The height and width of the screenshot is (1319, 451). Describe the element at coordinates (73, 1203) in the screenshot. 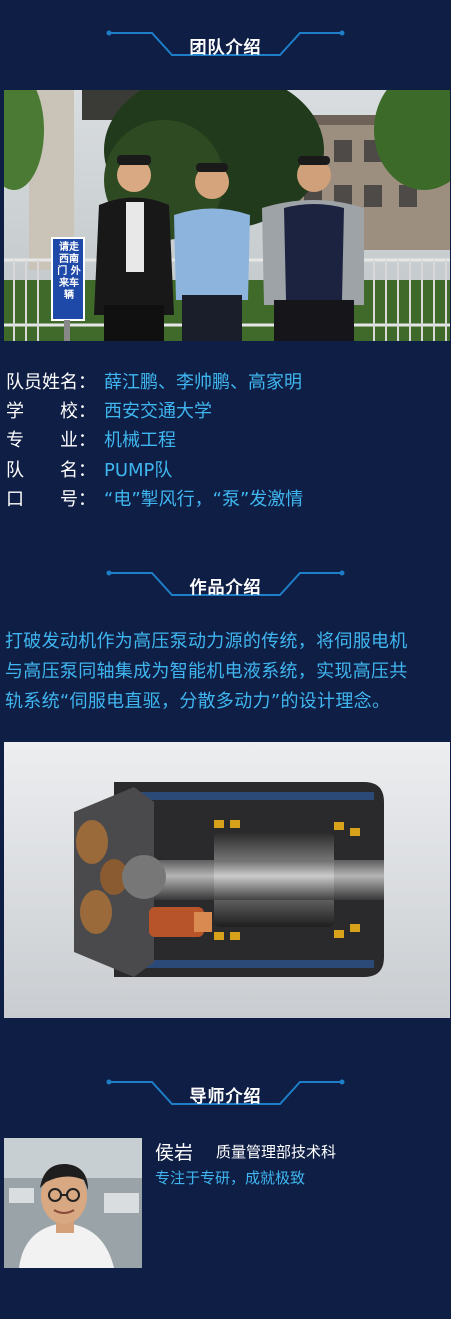

I see `mentor-photo` at that location.